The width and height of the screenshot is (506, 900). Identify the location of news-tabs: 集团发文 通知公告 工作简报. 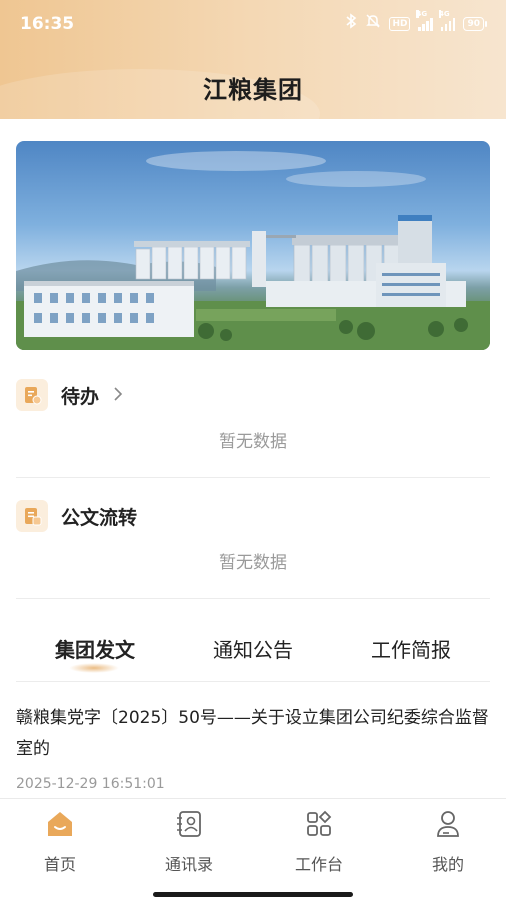
(253, 650).